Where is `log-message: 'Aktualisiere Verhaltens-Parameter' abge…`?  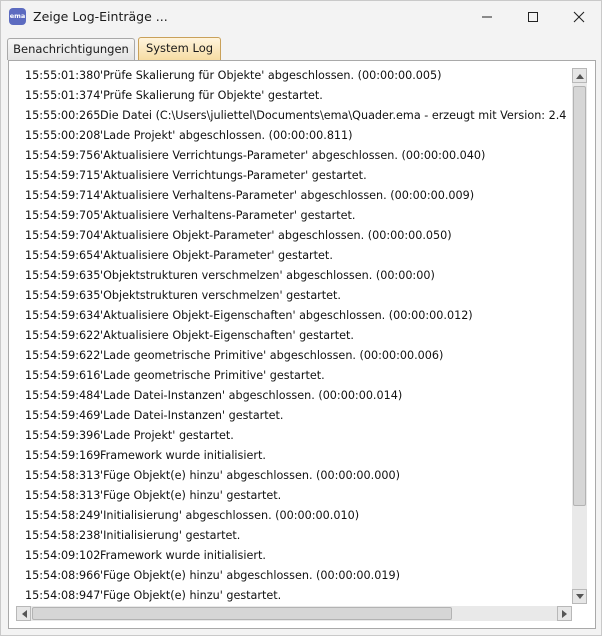 log-message: 'Aktualisiere Verhaltens-Parameter' abge… is located at coordinates (287, 195).